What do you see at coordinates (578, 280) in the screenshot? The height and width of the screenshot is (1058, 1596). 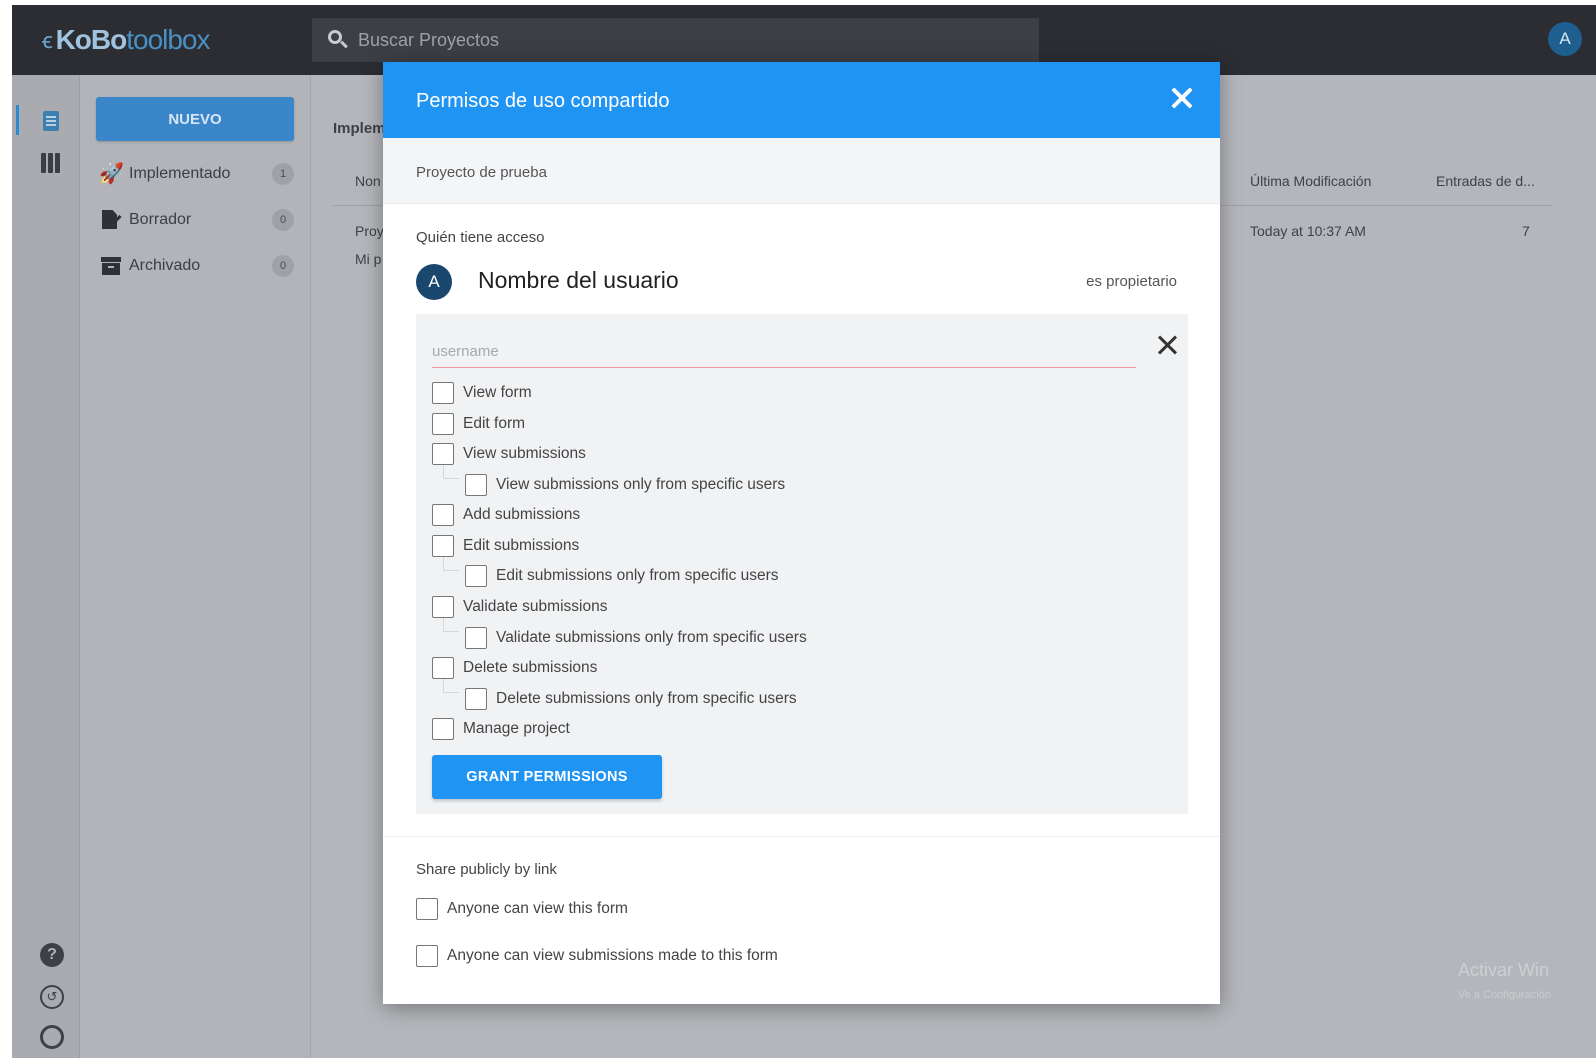 I see `owner-name: Nombre del usuario` at bounding box center [578, 280].